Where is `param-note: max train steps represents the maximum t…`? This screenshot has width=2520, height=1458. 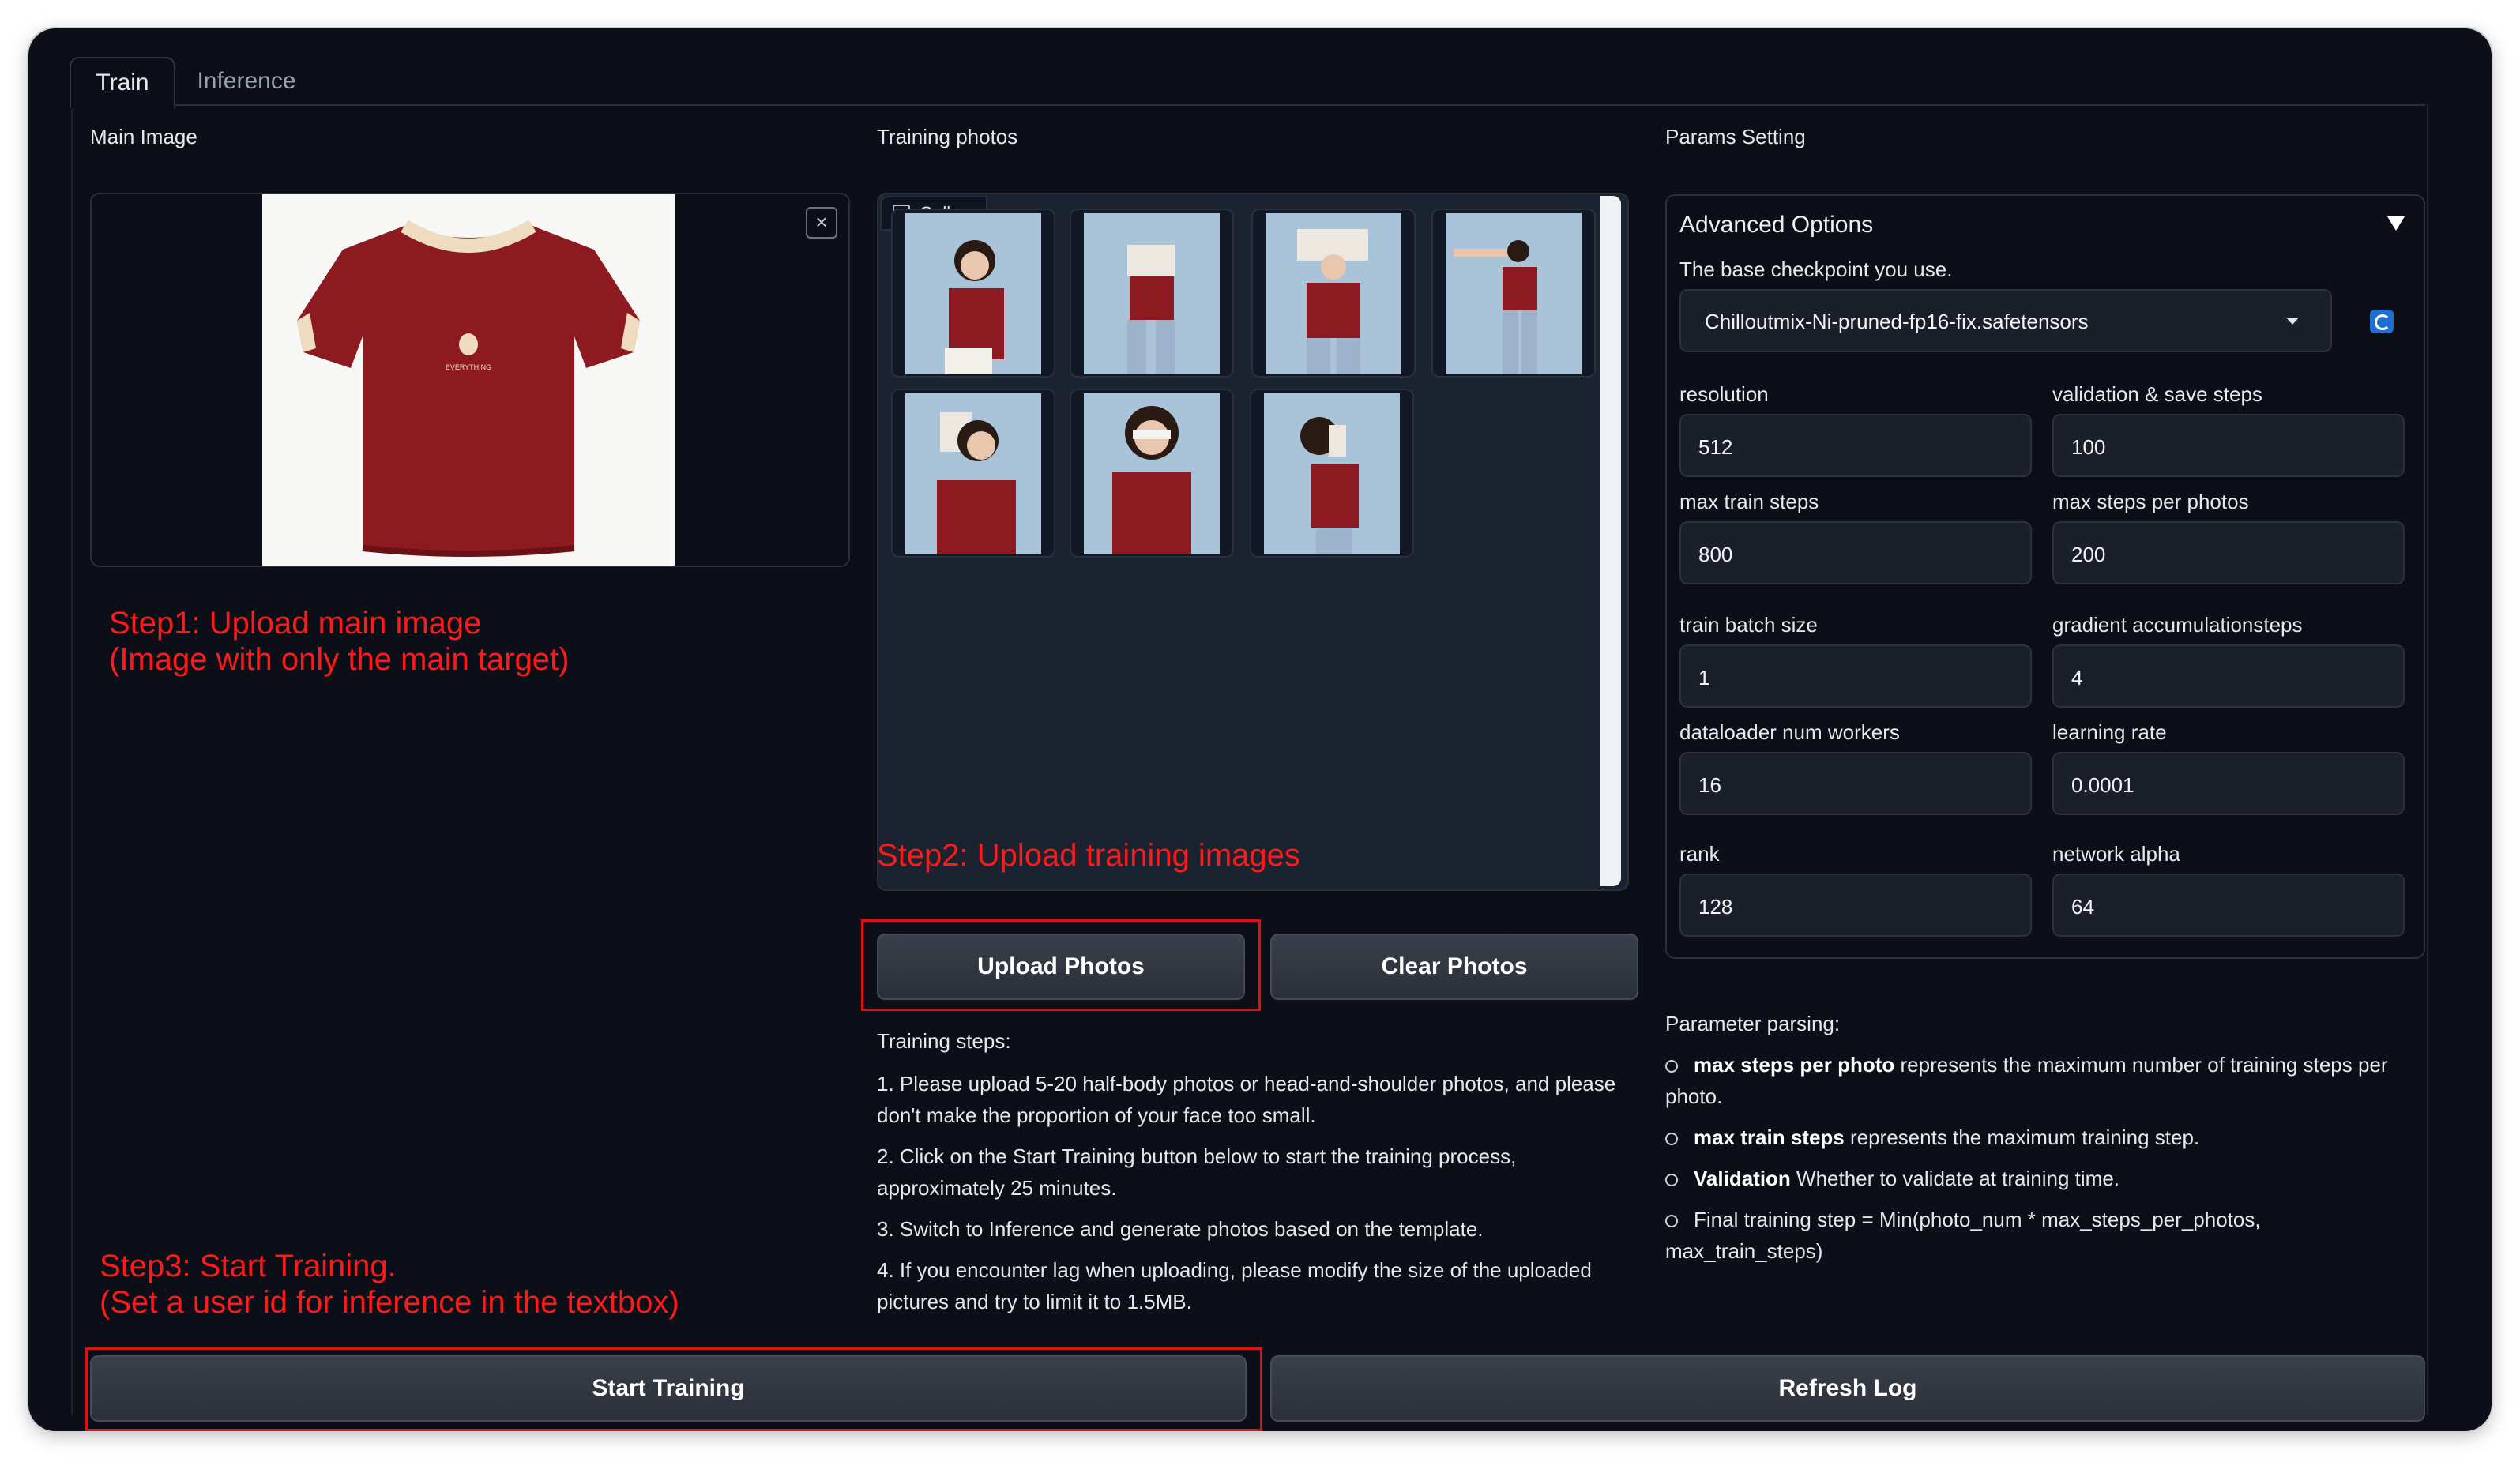
param-note: max train steps represents the maximum t… is located at coordinates (1947, 1137).